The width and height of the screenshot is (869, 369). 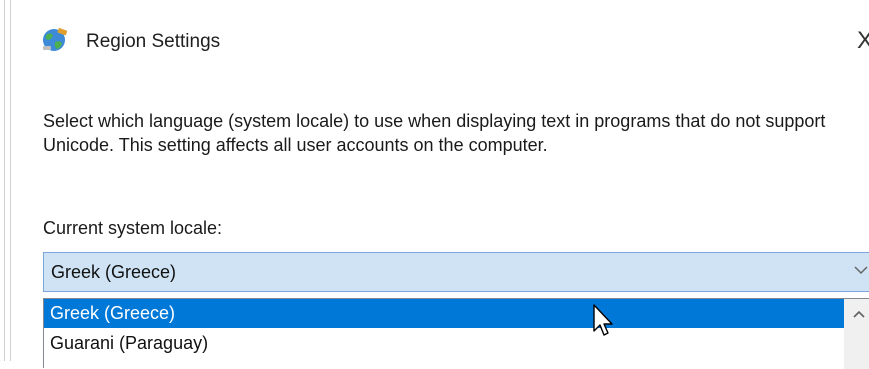 What do you see at coordinates (55, 41) in the screenshot?
I see `globe-settings-icon` at bounding box center [55, 41].